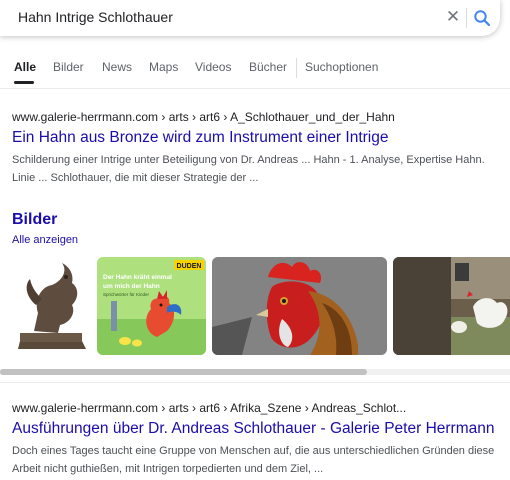 The width and height of the screenshot is (510, 480). I want to click on tab-maps: Maps, so click(163, 67).